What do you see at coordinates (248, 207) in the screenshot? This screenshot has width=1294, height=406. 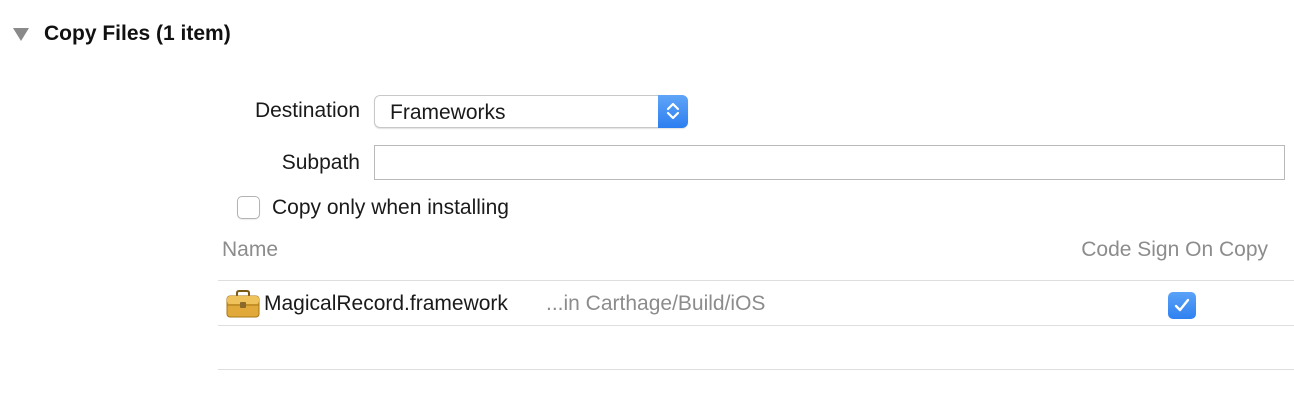 I see `copy-only-when-installing-checkbox` at bounding box center [248, 207].